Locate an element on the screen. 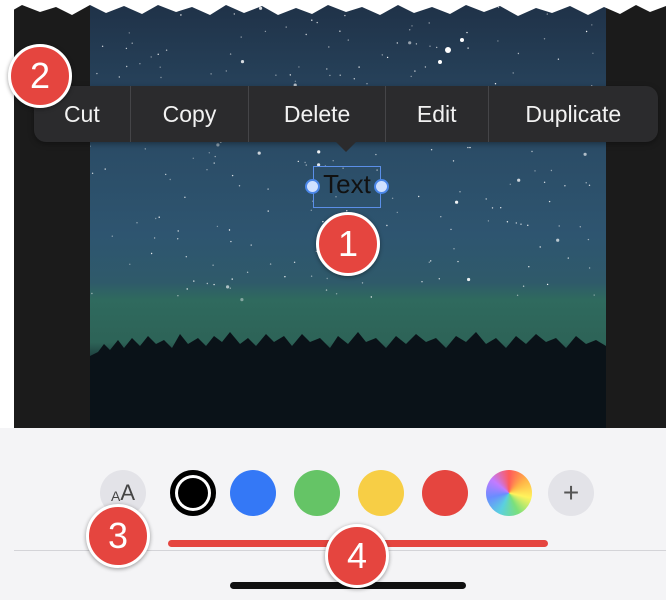  color-swatch-yellow is located at coordinates (381, 493).